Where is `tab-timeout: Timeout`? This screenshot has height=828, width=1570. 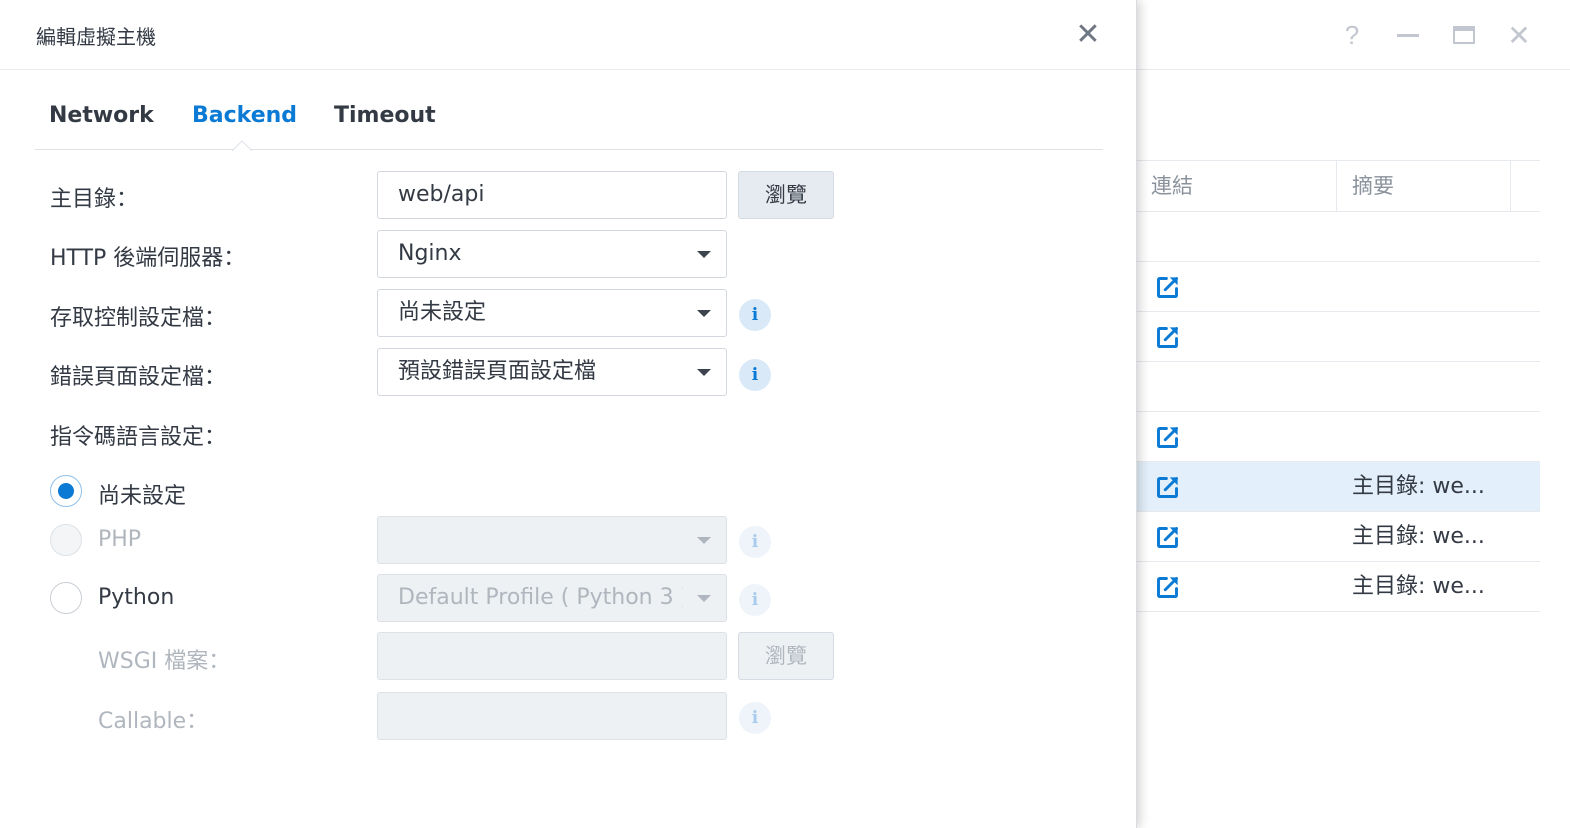
tab-timeout: Timeout is located at coordinates (385, 115).